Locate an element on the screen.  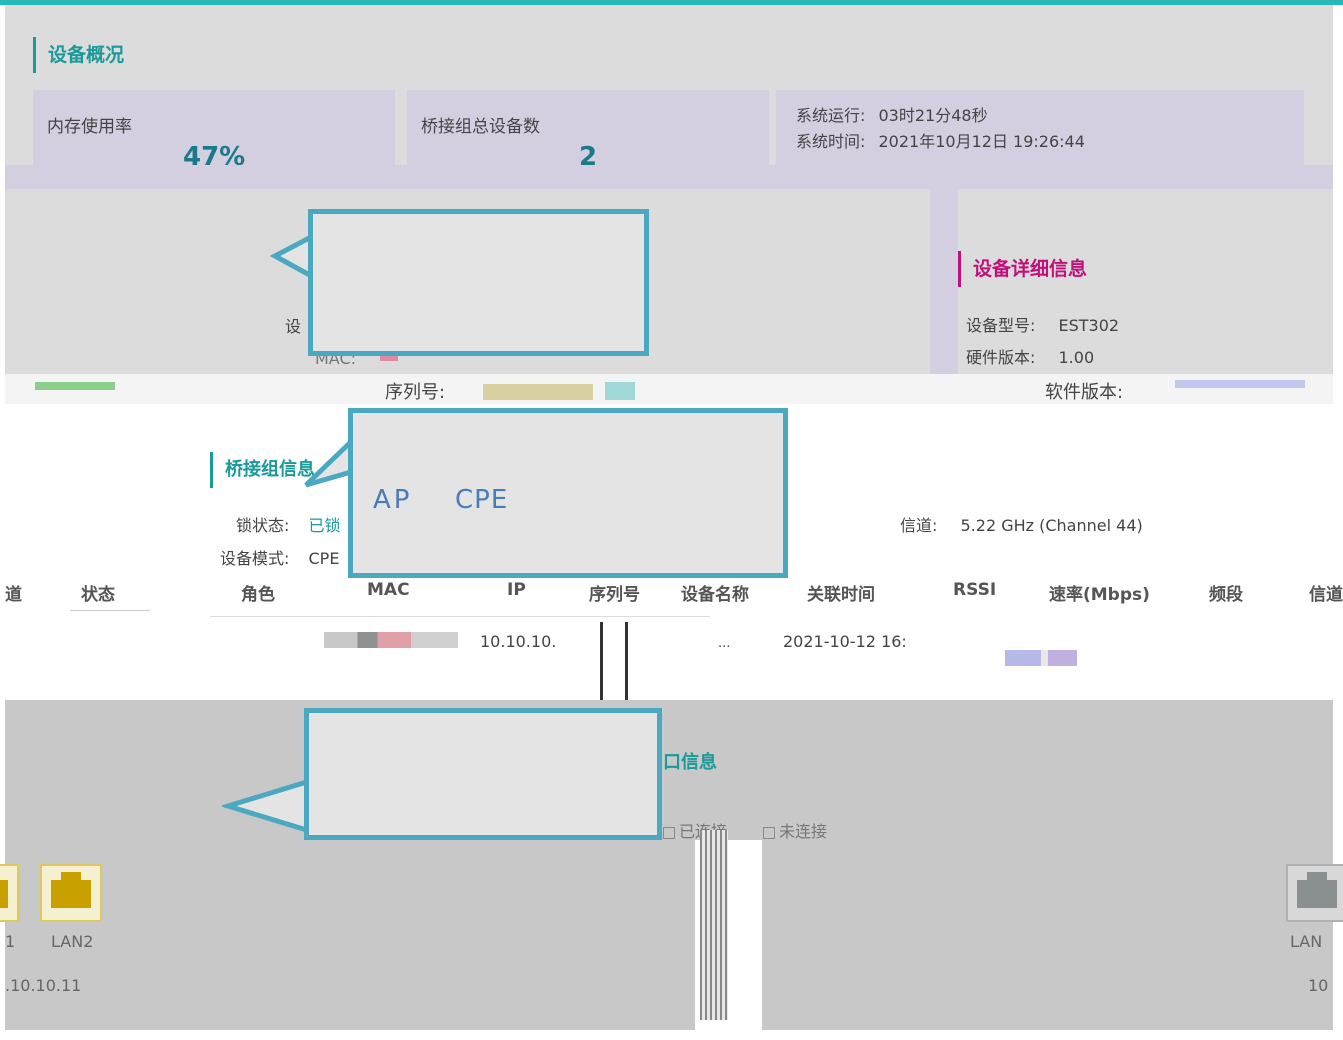
col-header: 序列号 is located at coordinates (614, 595).